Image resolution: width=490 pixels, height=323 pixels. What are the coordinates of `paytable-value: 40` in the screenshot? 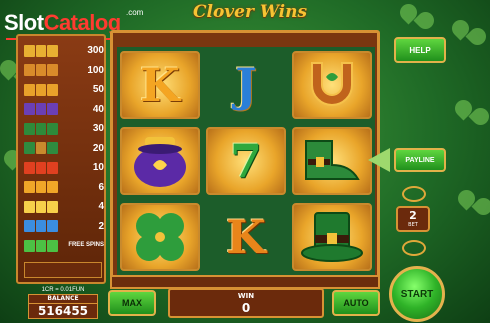 It's located at (98, 109).